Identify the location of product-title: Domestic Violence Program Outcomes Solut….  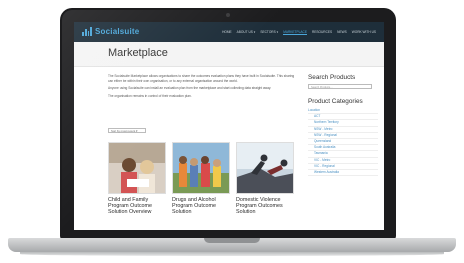
(265, 206).